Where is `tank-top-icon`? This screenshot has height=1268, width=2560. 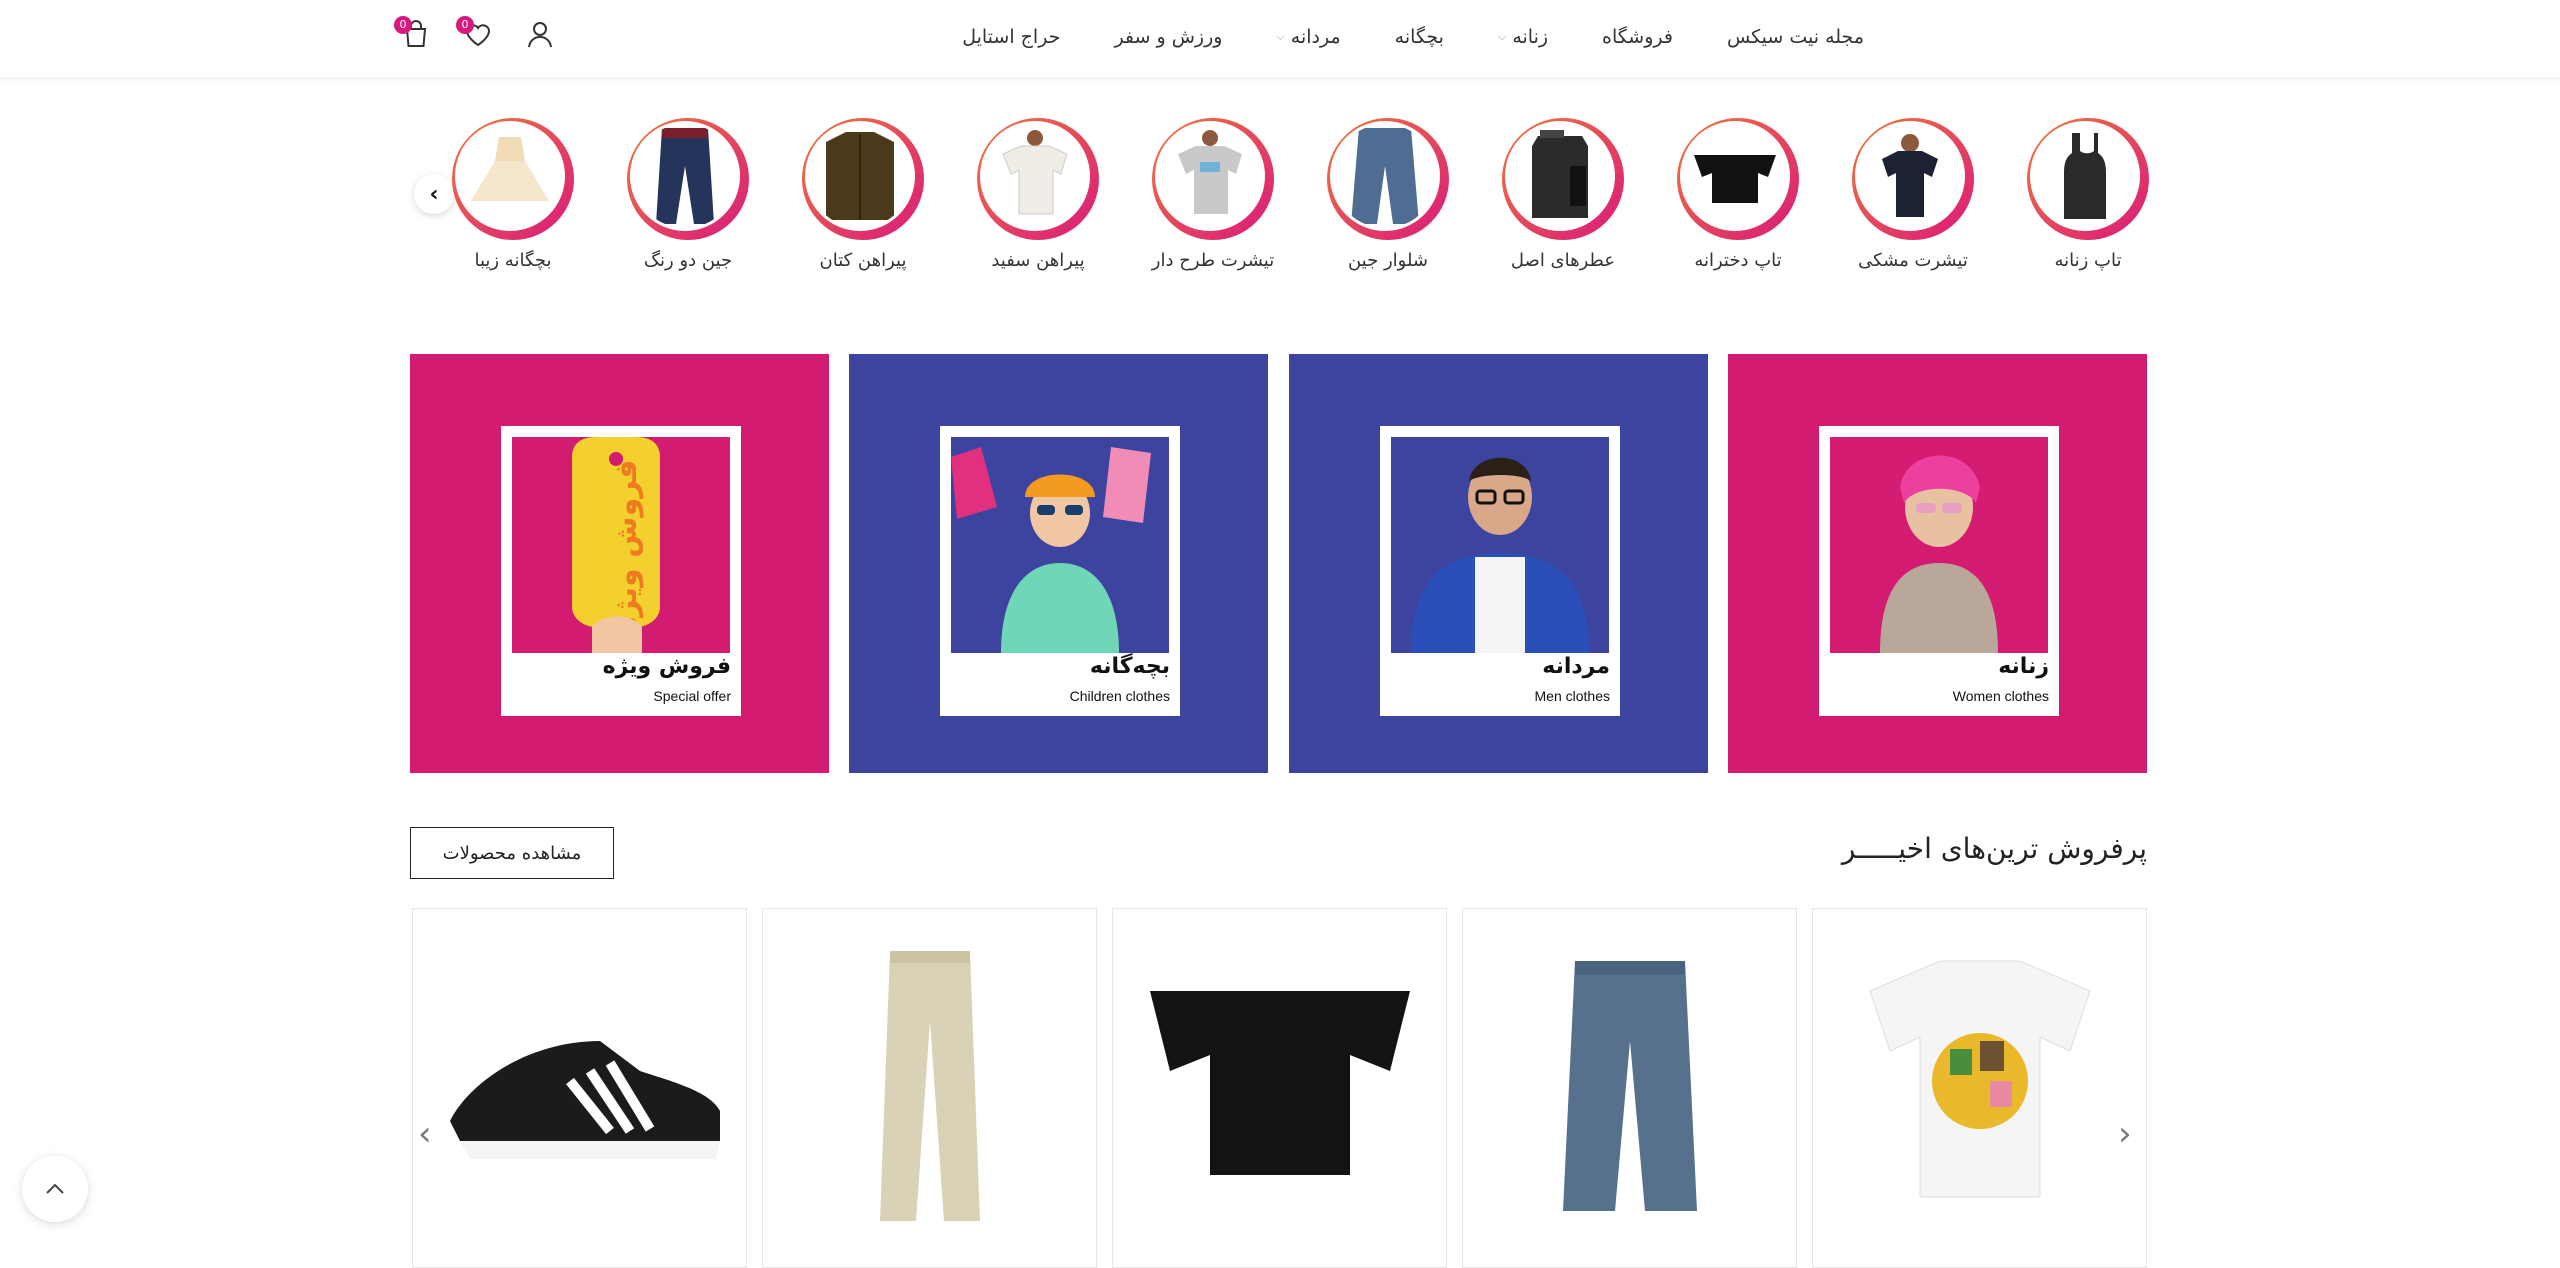
tank-top-icon is located at coordinates (2085, 176).